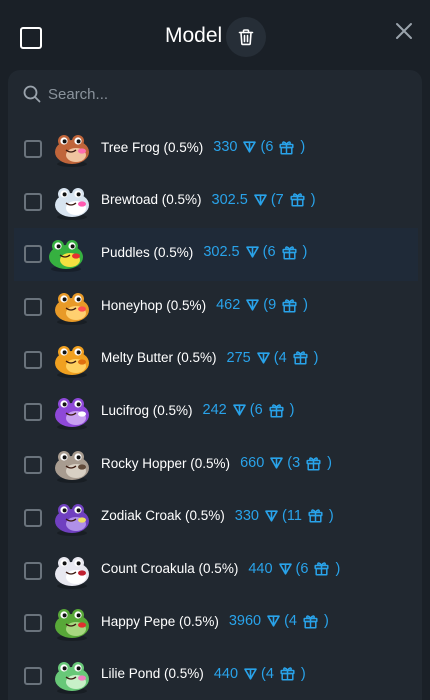 The height and width of the screenshot is (700, 430). I want to click on item-name: Lilie Pond (0.5%), so click(152, 674).